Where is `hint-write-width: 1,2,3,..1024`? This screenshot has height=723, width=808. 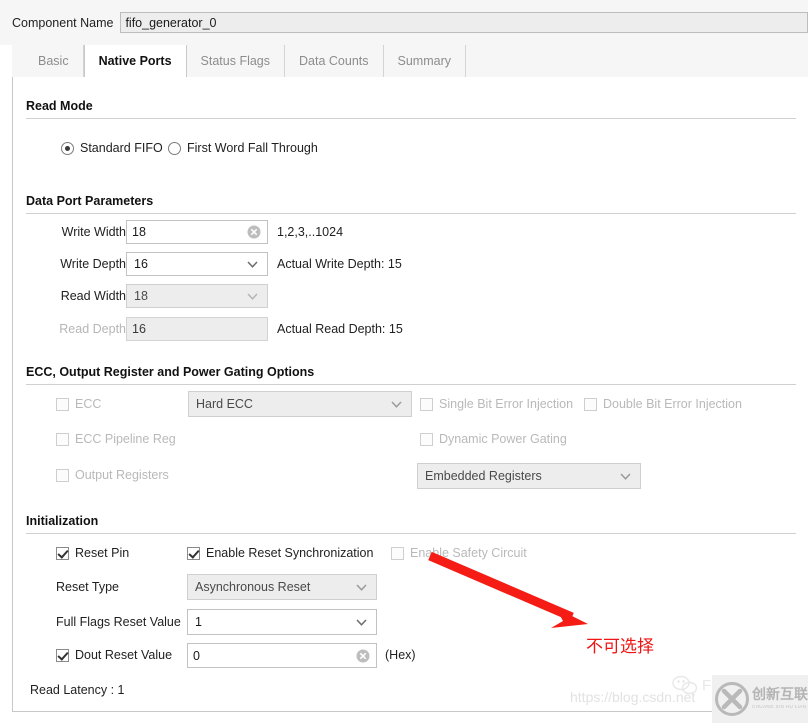 hint-write-width: 1,2,3,..1024 is located at coordinates (310, 232).